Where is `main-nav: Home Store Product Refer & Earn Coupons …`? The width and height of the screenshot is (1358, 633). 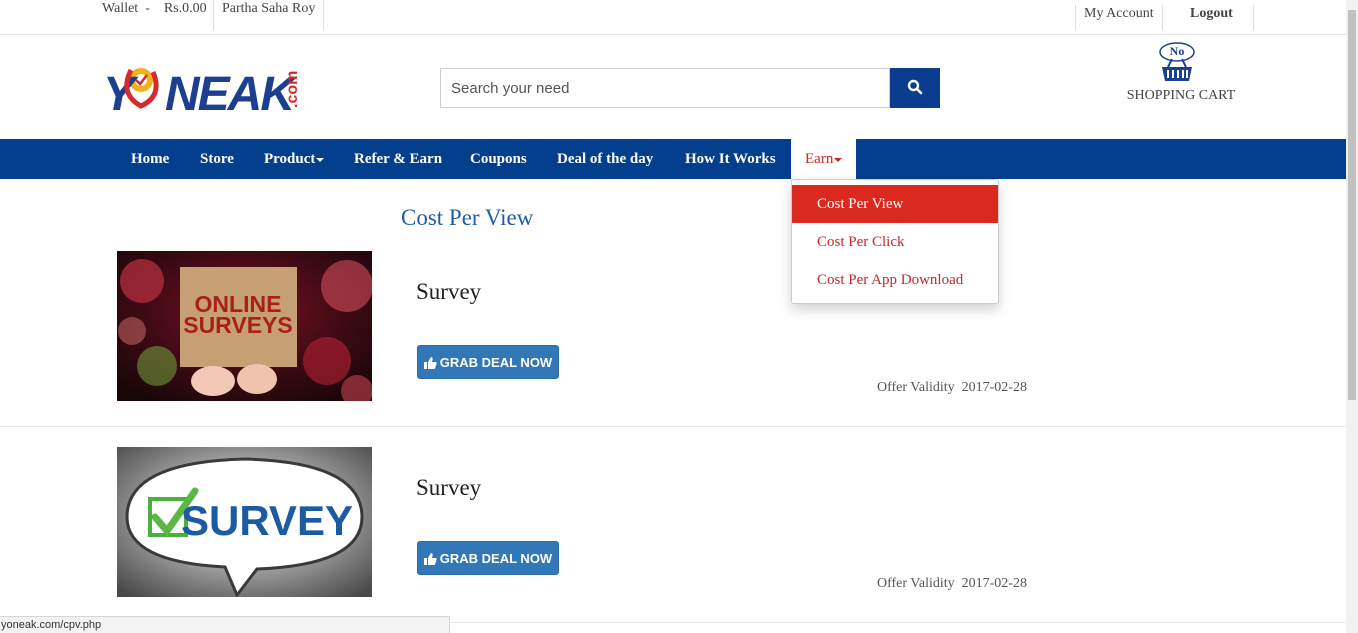
main-nav: Home Store Product Refer & Earn Coupons … is located at coordinates (673, 159).